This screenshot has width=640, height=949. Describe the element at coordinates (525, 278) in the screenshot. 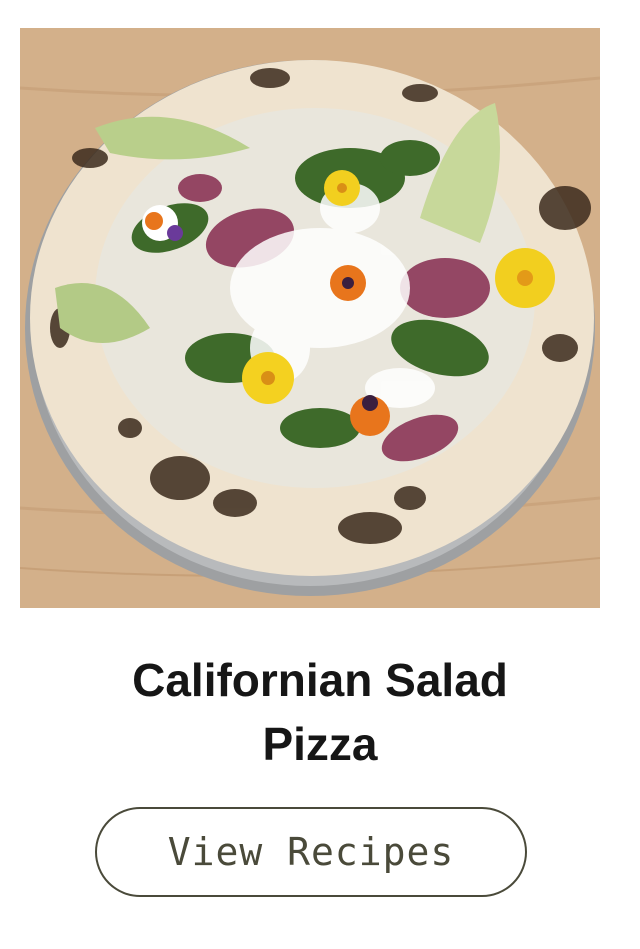

I see `flower-yellow-right` at that location.